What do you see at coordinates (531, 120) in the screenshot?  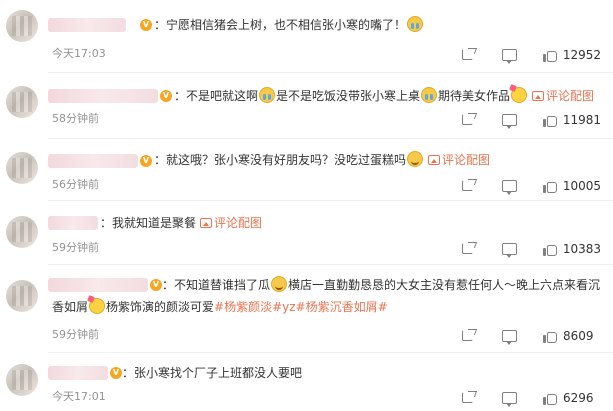 I see `comment-actions: 11981` at bounding box center [531, 120].